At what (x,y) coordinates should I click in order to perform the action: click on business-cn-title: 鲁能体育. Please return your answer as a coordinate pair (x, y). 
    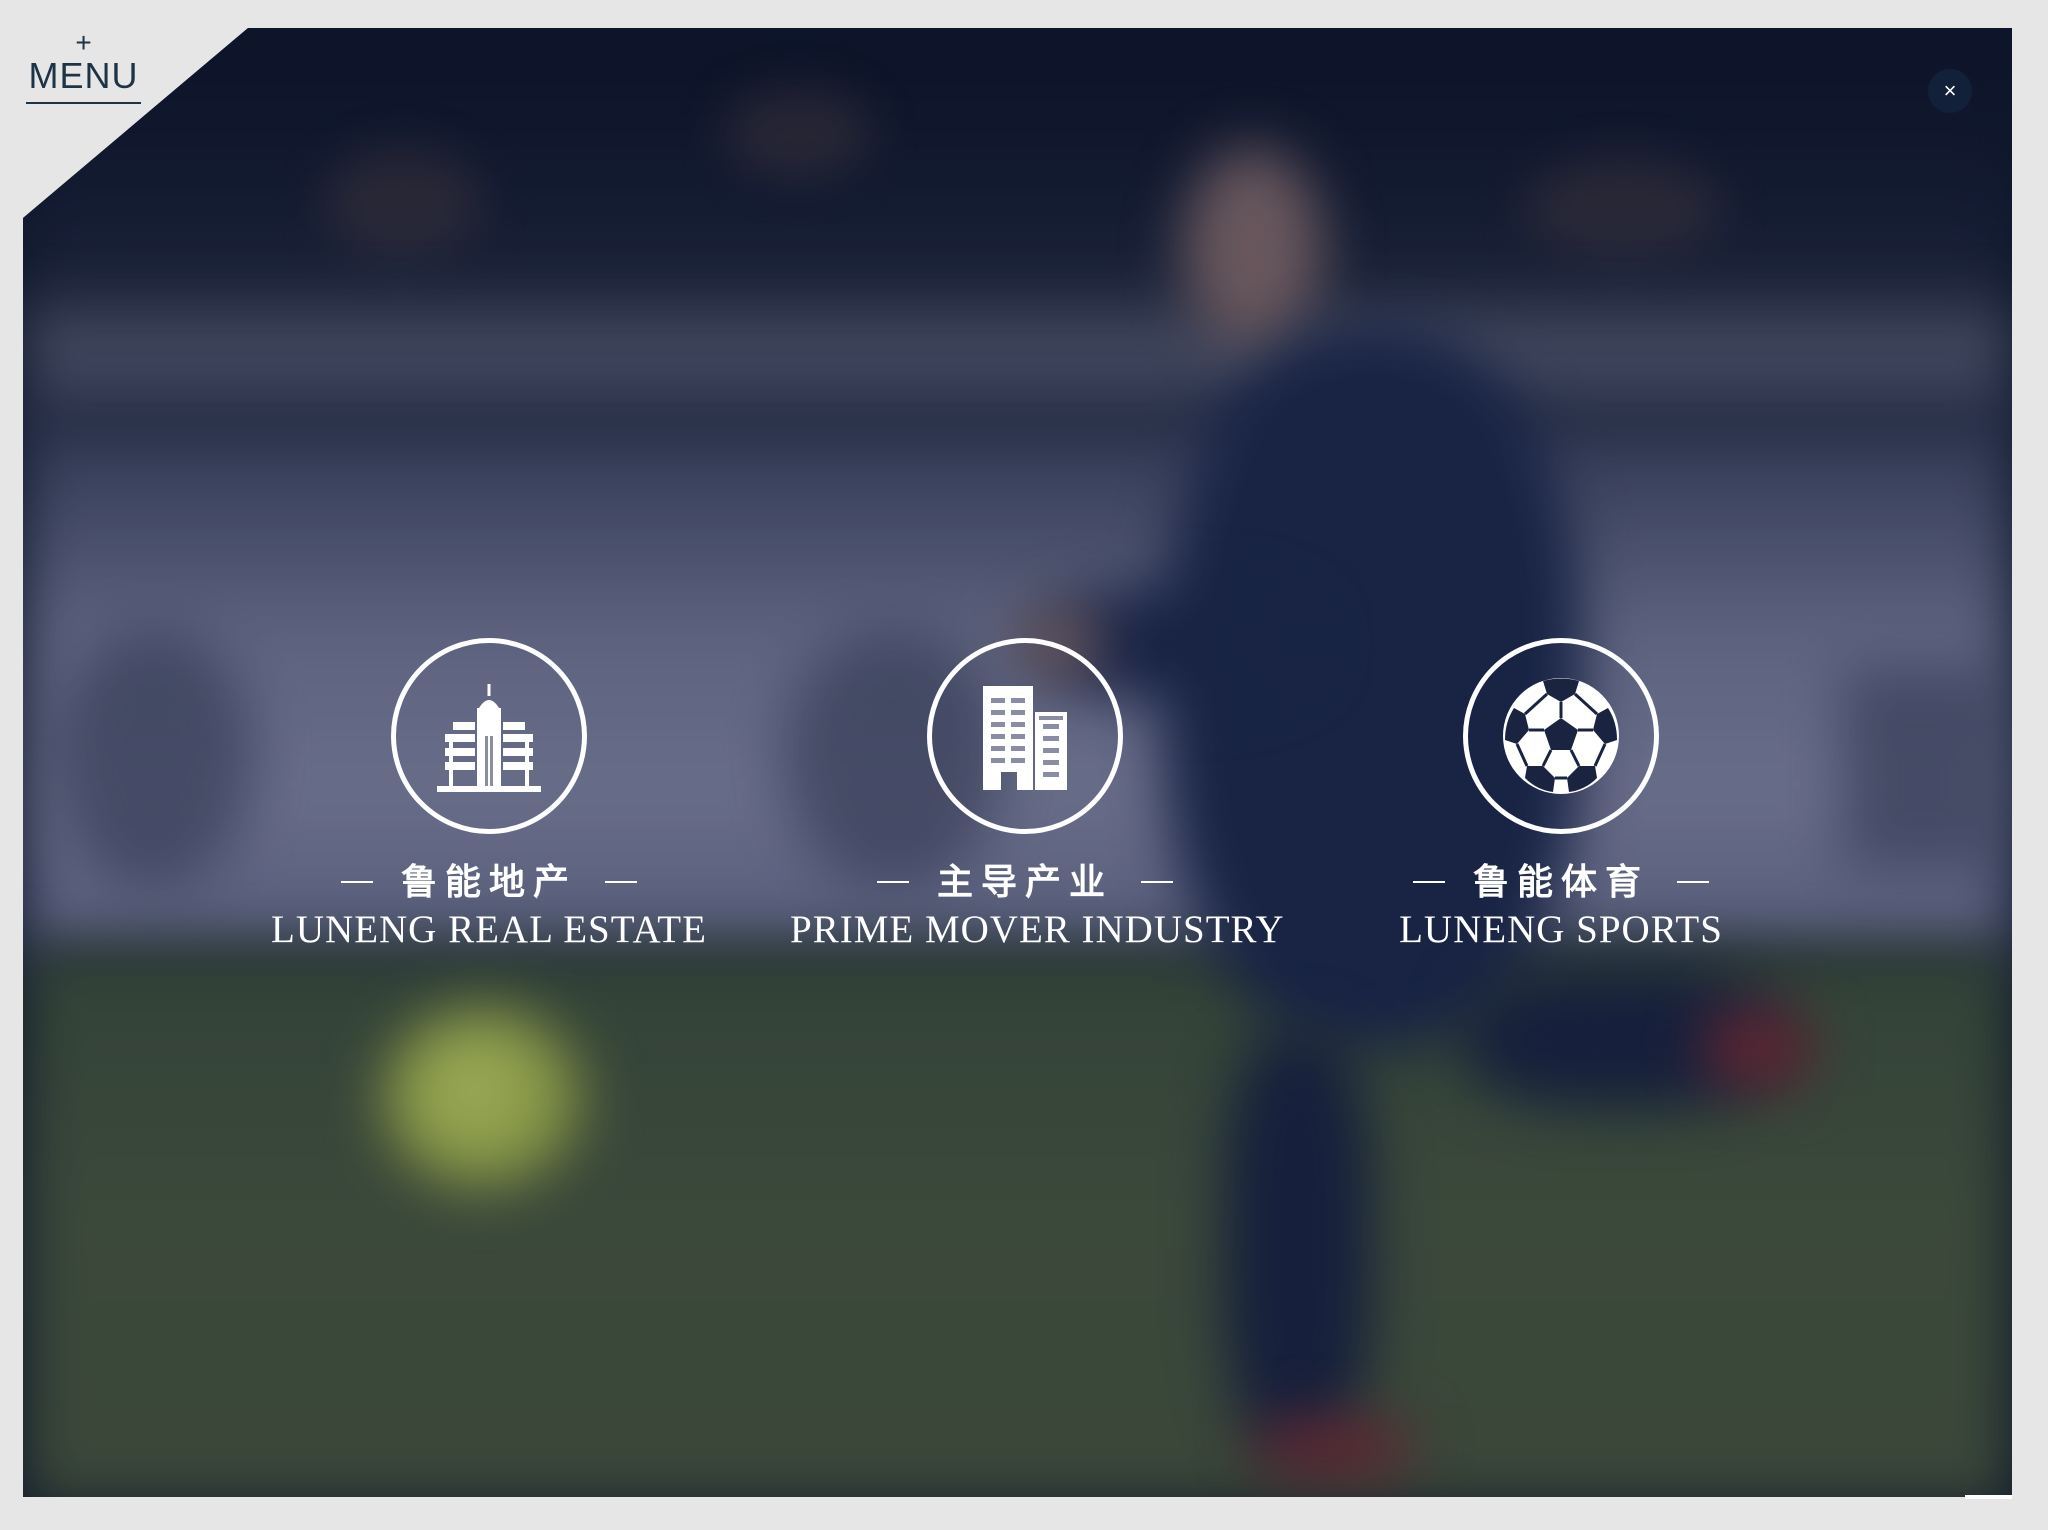
    Looking at the image, I should click on (1560, 882).